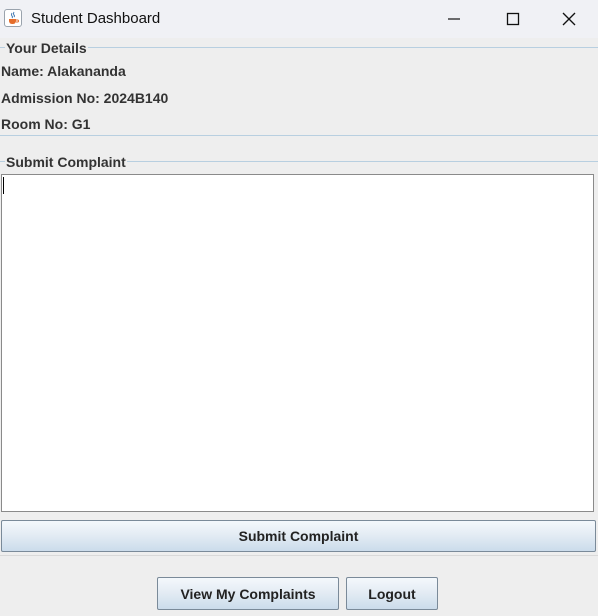 The image size is (598, 616). Describe the element at coordinates (13, 18) in the screenshot. I see `java-cup-icon` at that location.